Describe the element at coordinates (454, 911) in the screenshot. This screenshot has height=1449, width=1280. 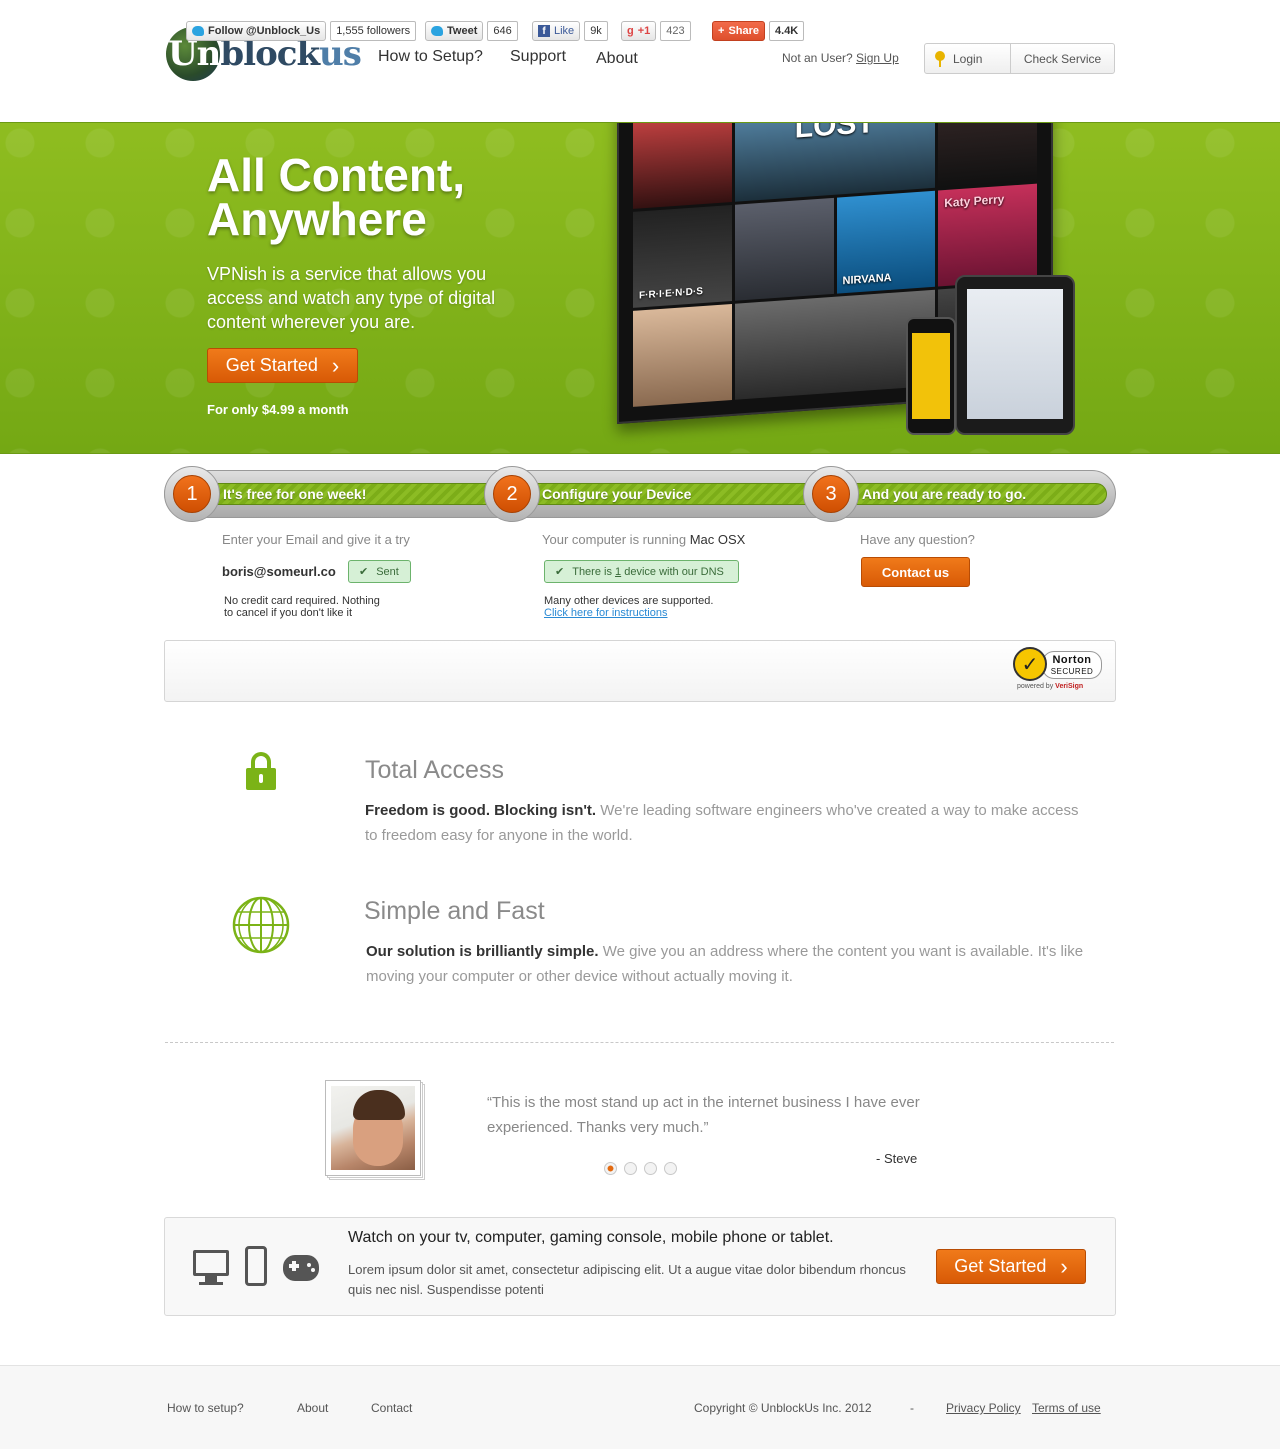
I see `feature-title-simple-fast: Simple and Fast` at that location.